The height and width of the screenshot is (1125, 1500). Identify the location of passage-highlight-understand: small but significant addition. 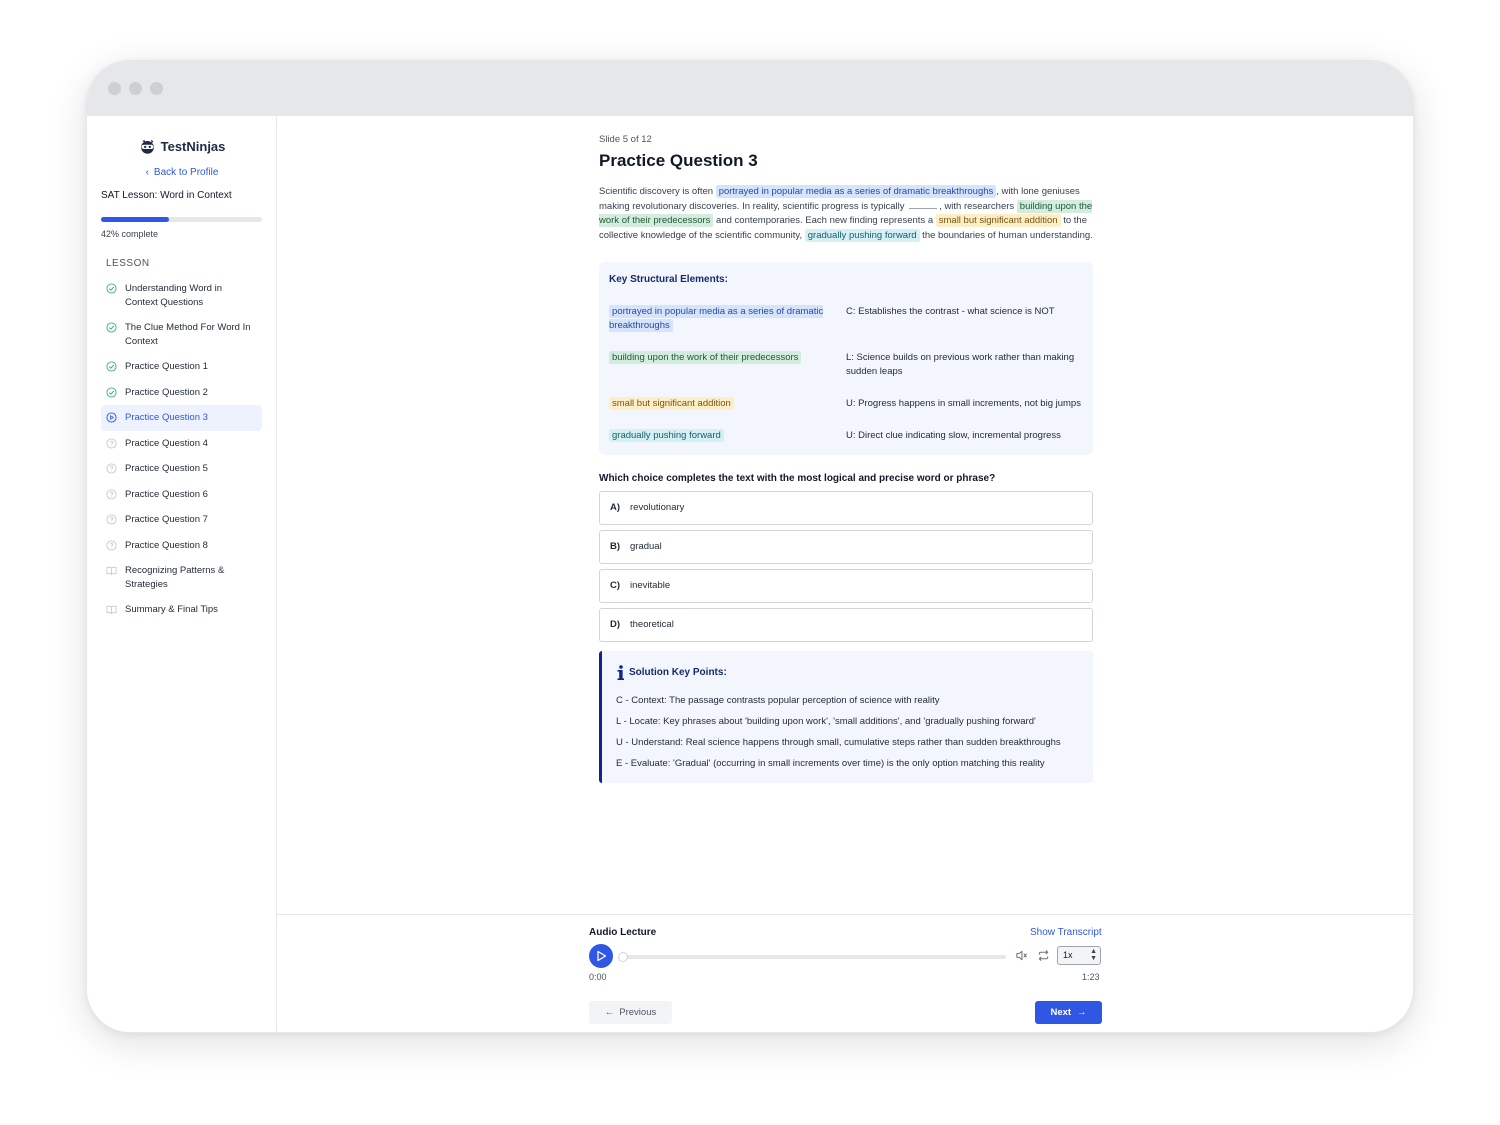
(998, 221).